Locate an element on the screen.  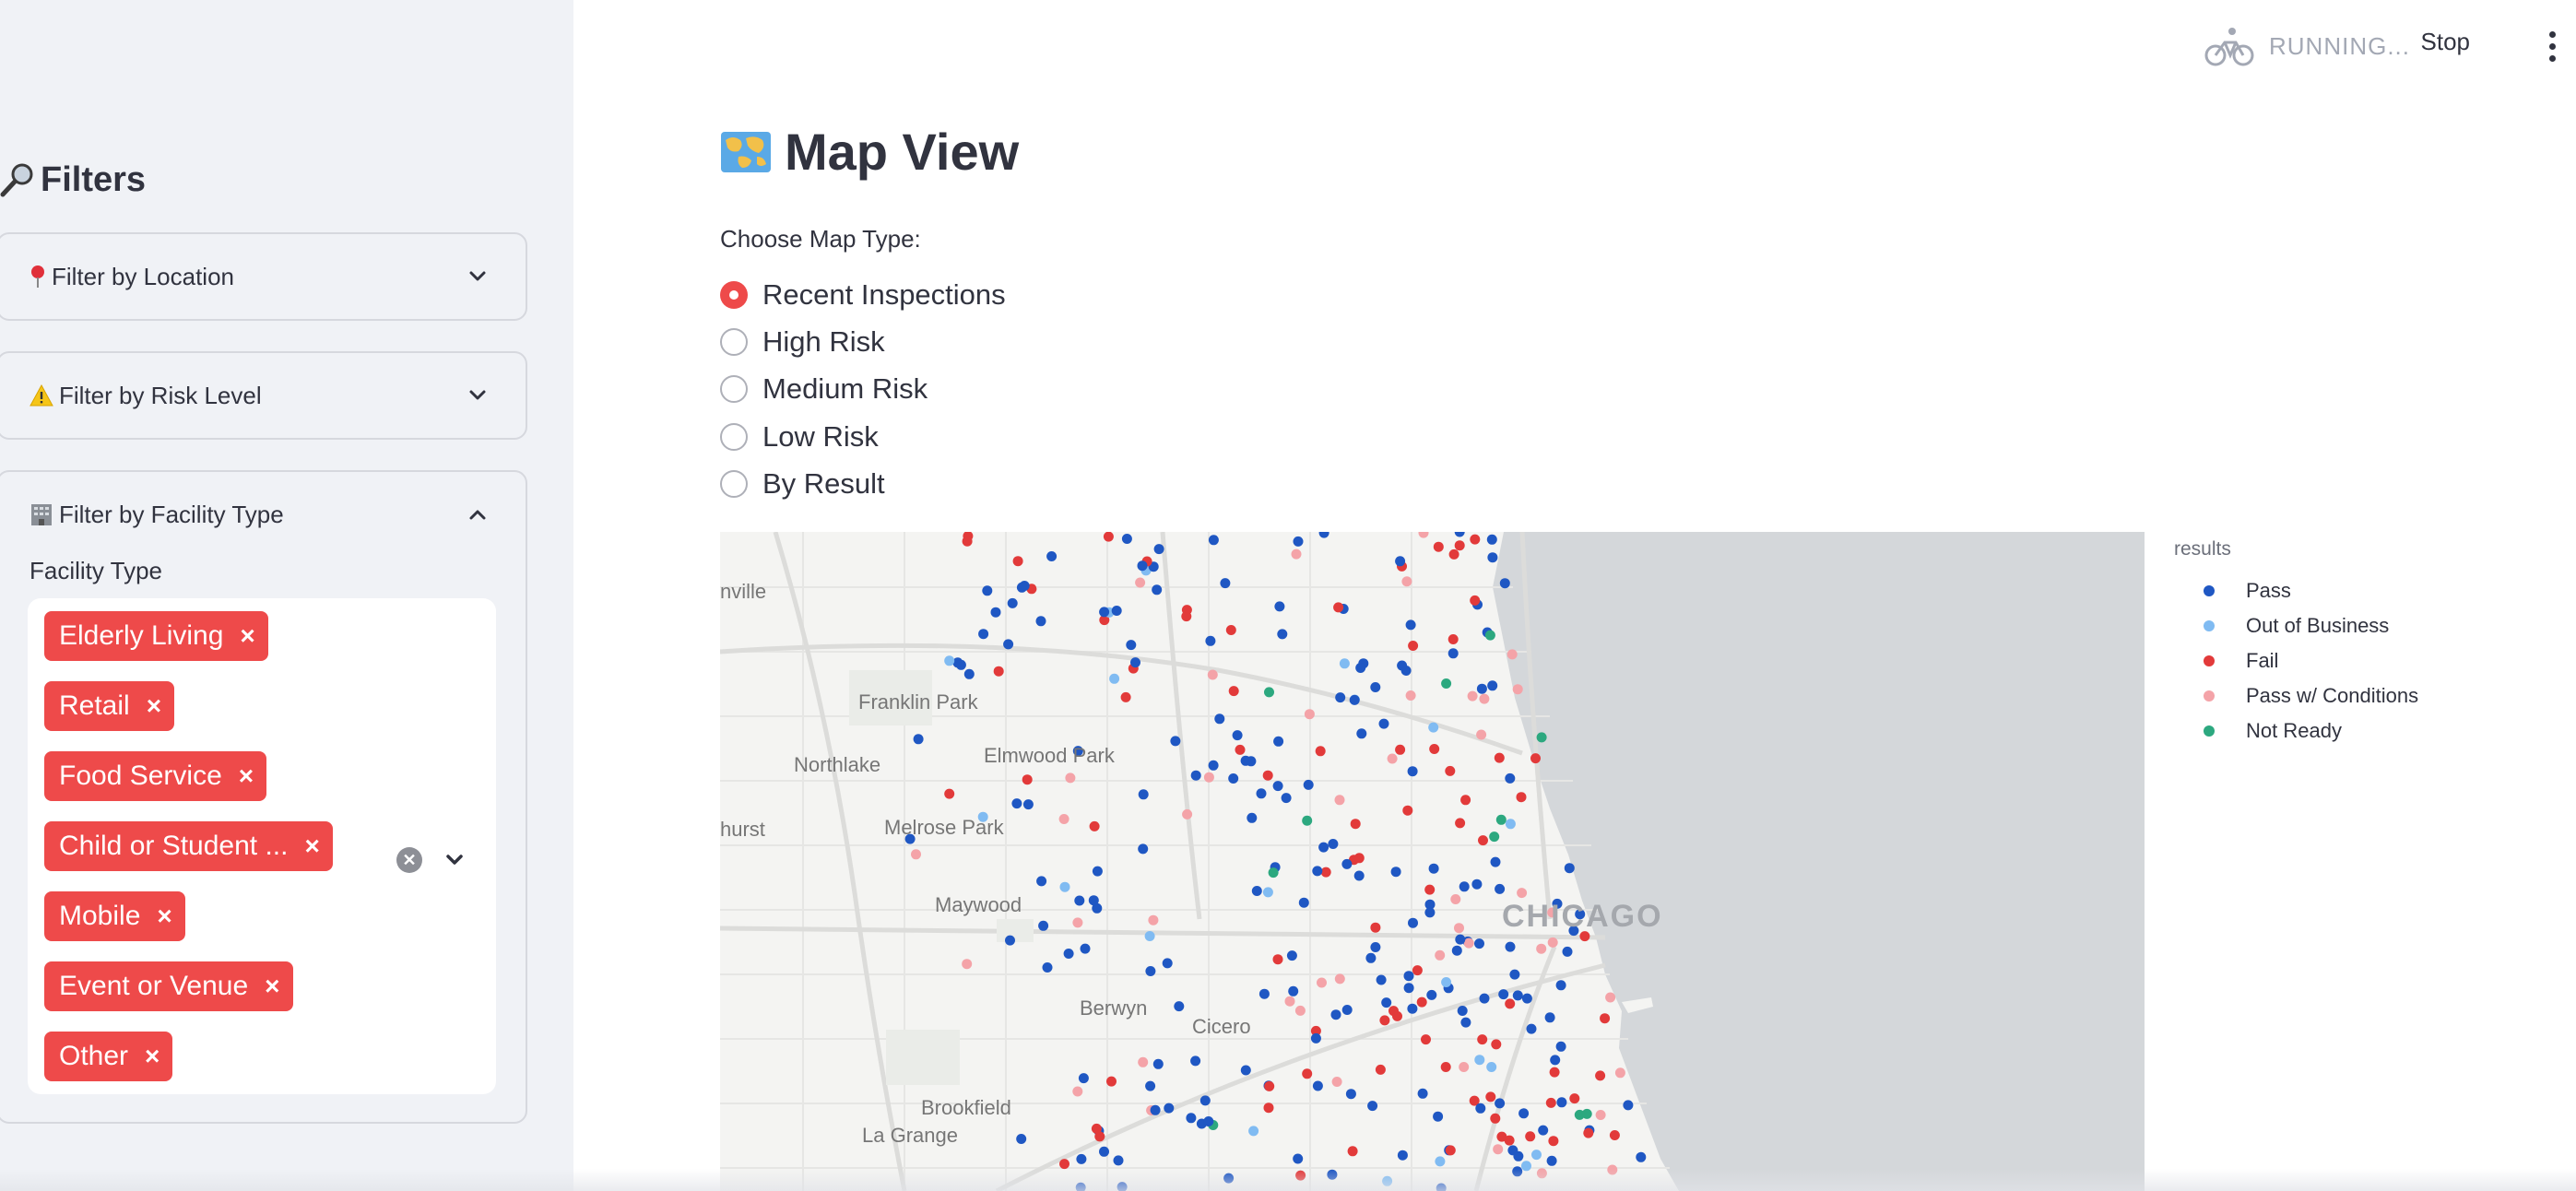
clear-all-icon: ✕ is located at coordinates (409, 860).